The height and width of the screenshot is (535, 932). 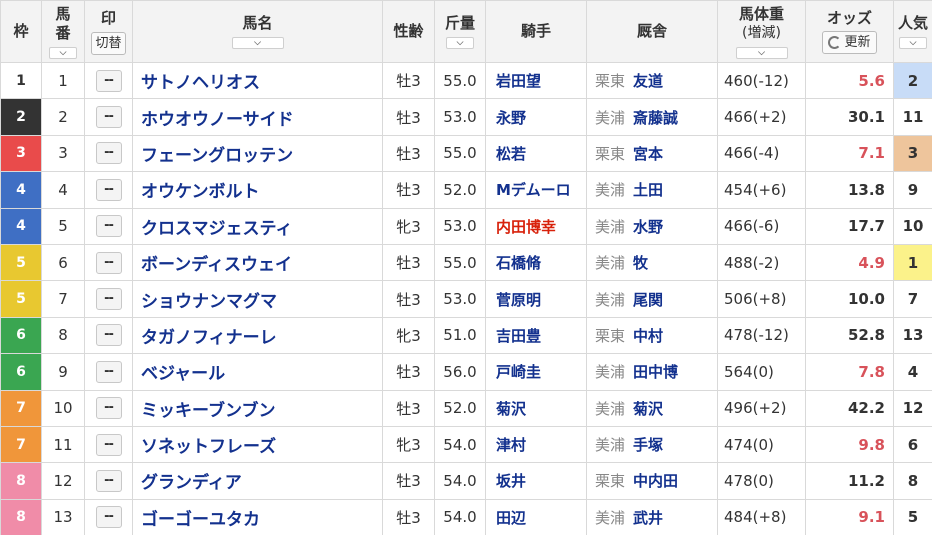 I want to click on jockey-link: 戸崎圭, so click(x=536, y=372).